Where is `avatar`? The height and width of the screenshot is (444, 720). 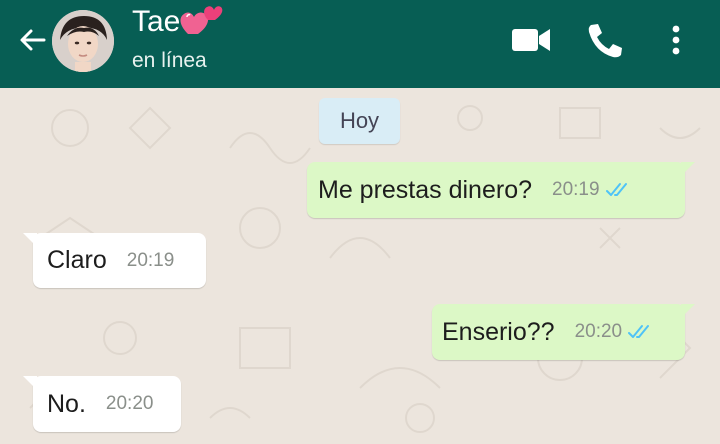 avatar is located at coordinates (83, 41).